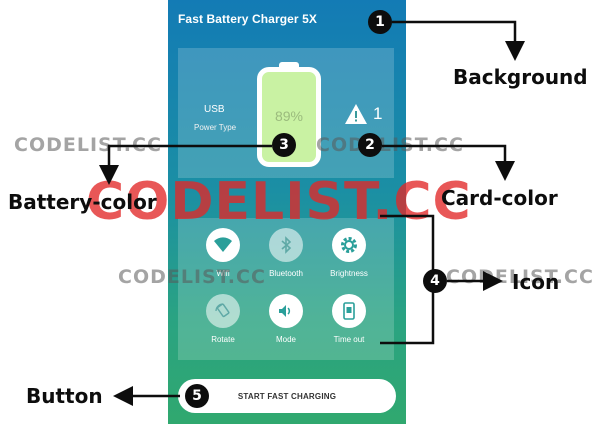 The width and height of the screenshot is (599, 424). What do you see at coordinates (197, 396) in the screenshot?
I see `annotation-badge-5: 5` at bounding box center [197, 396].